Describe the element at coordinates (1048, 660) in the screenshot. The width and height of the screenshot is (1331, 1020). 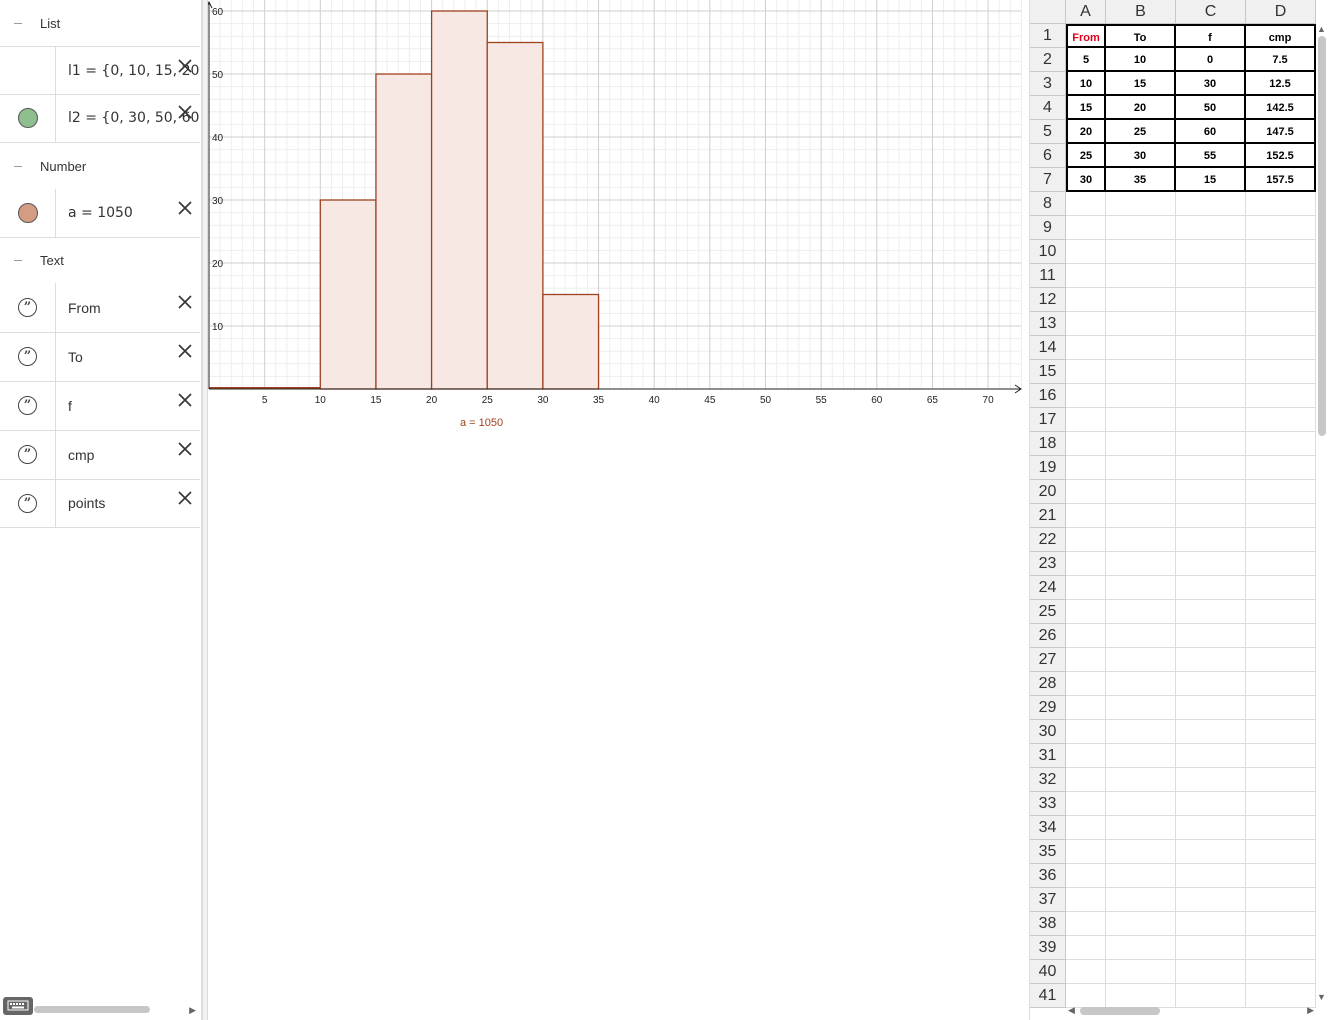
I see `row-header: 27` at that location.